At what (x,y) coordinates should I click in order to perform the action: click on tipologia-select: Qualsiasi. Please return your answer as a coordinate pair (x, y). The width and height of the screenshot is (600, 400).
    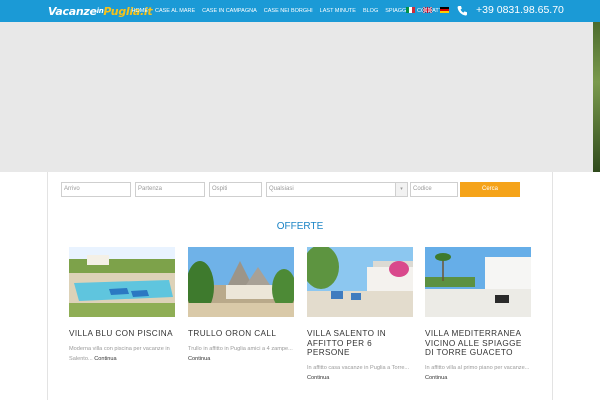
    Looking at the image, I should click on (331, 189).